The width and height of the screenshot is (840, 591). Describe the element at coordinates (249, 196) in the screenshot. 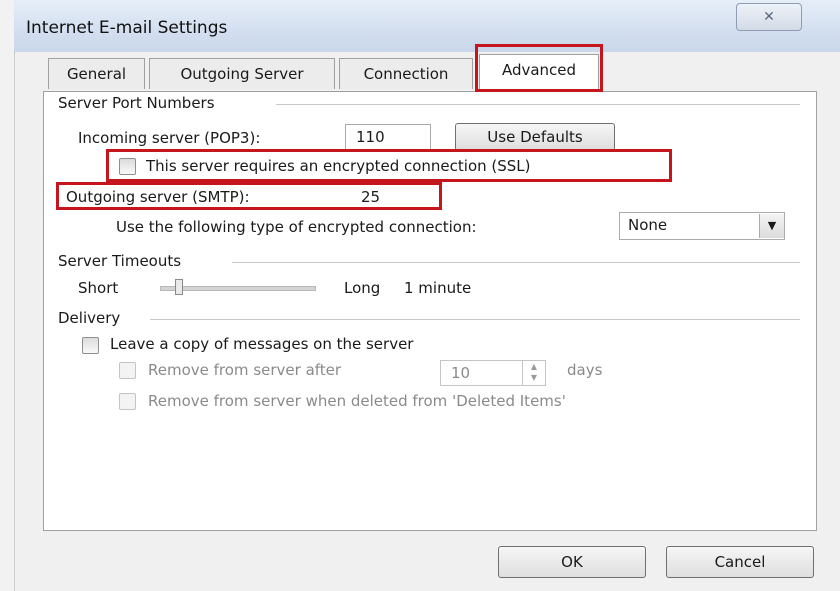

I see `highlight-smtp` at that location.